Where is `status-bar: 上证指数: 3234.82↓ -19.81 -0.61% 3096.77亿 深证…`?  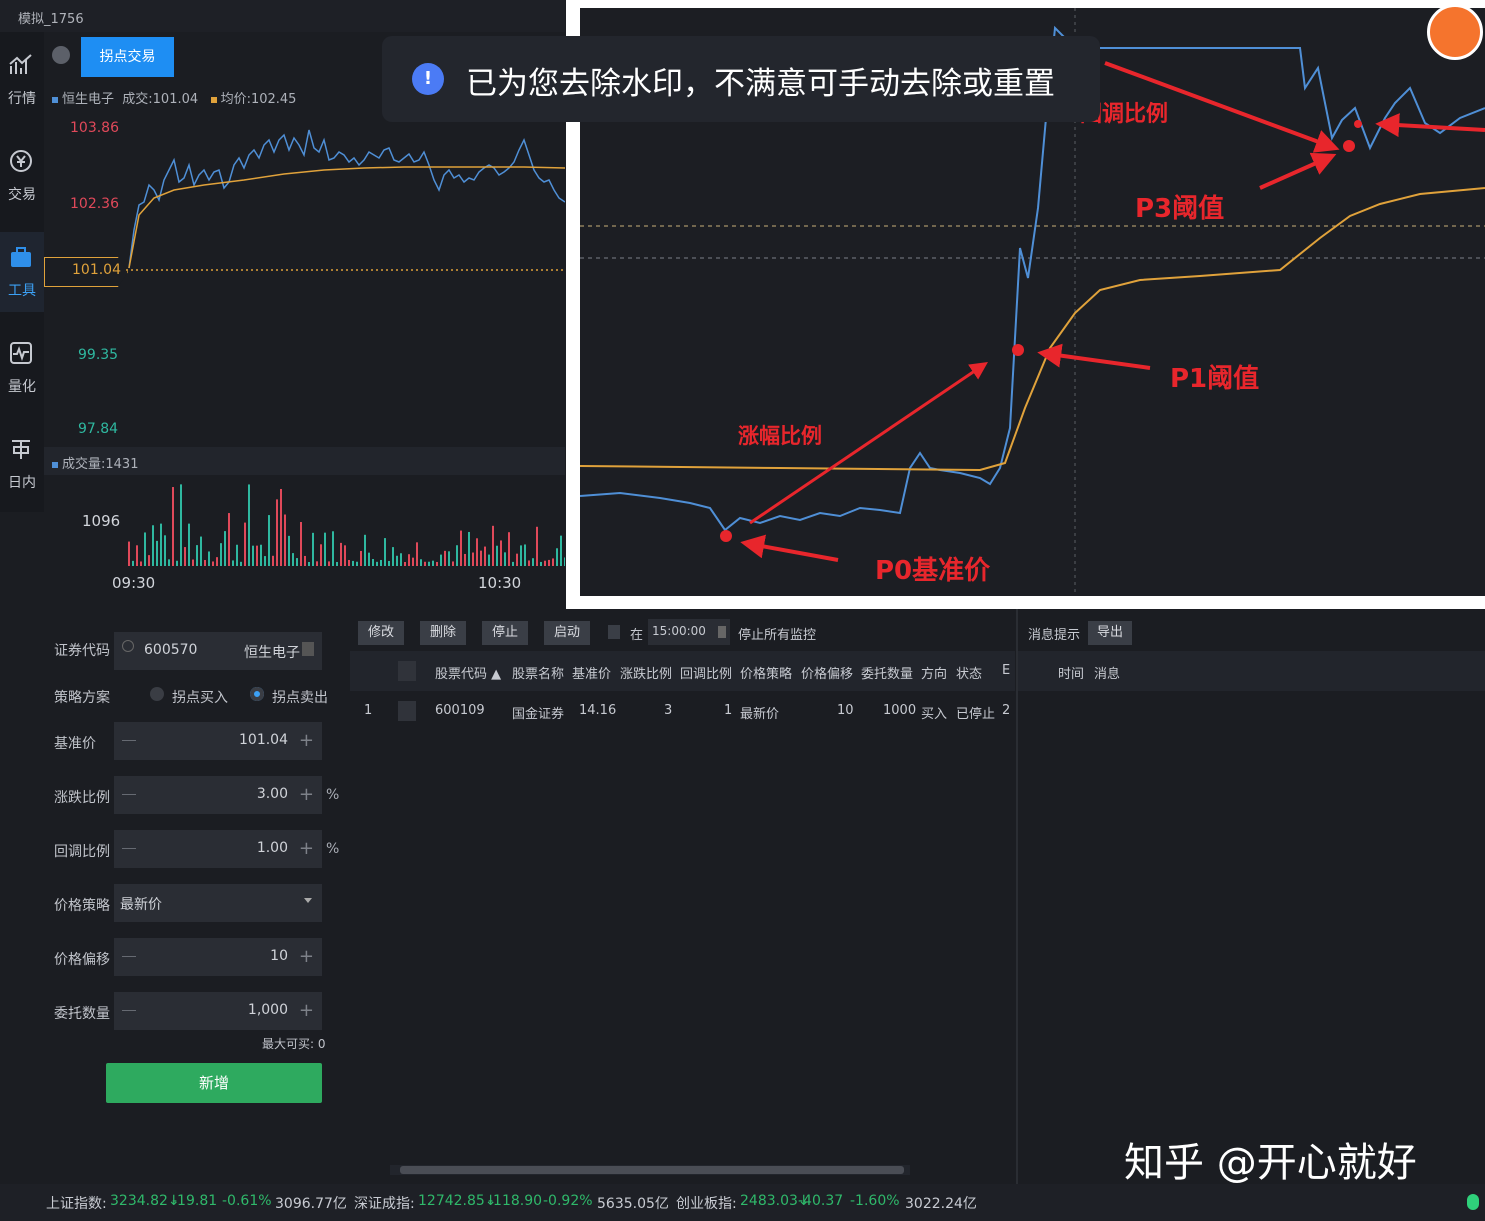
status-bar: 上证指数: 3234.82↓ -19.81 -0.61% 3096.77亿 深证… is located at coordinates (742, 1202).